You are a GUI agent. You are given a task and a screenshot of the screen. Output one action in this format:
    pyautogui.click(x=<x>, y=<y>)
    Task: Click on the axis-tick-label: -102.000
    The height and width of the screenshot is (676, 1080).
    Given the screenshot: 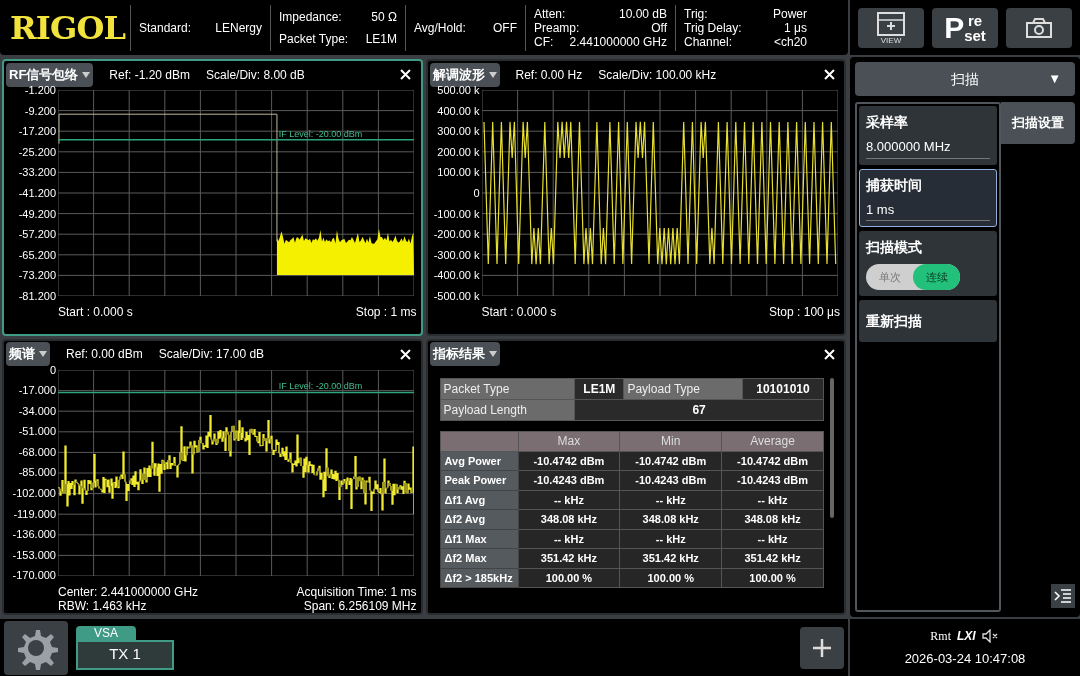 What is the action you would take?
    pyautogui.click(x=34, y=493)
    